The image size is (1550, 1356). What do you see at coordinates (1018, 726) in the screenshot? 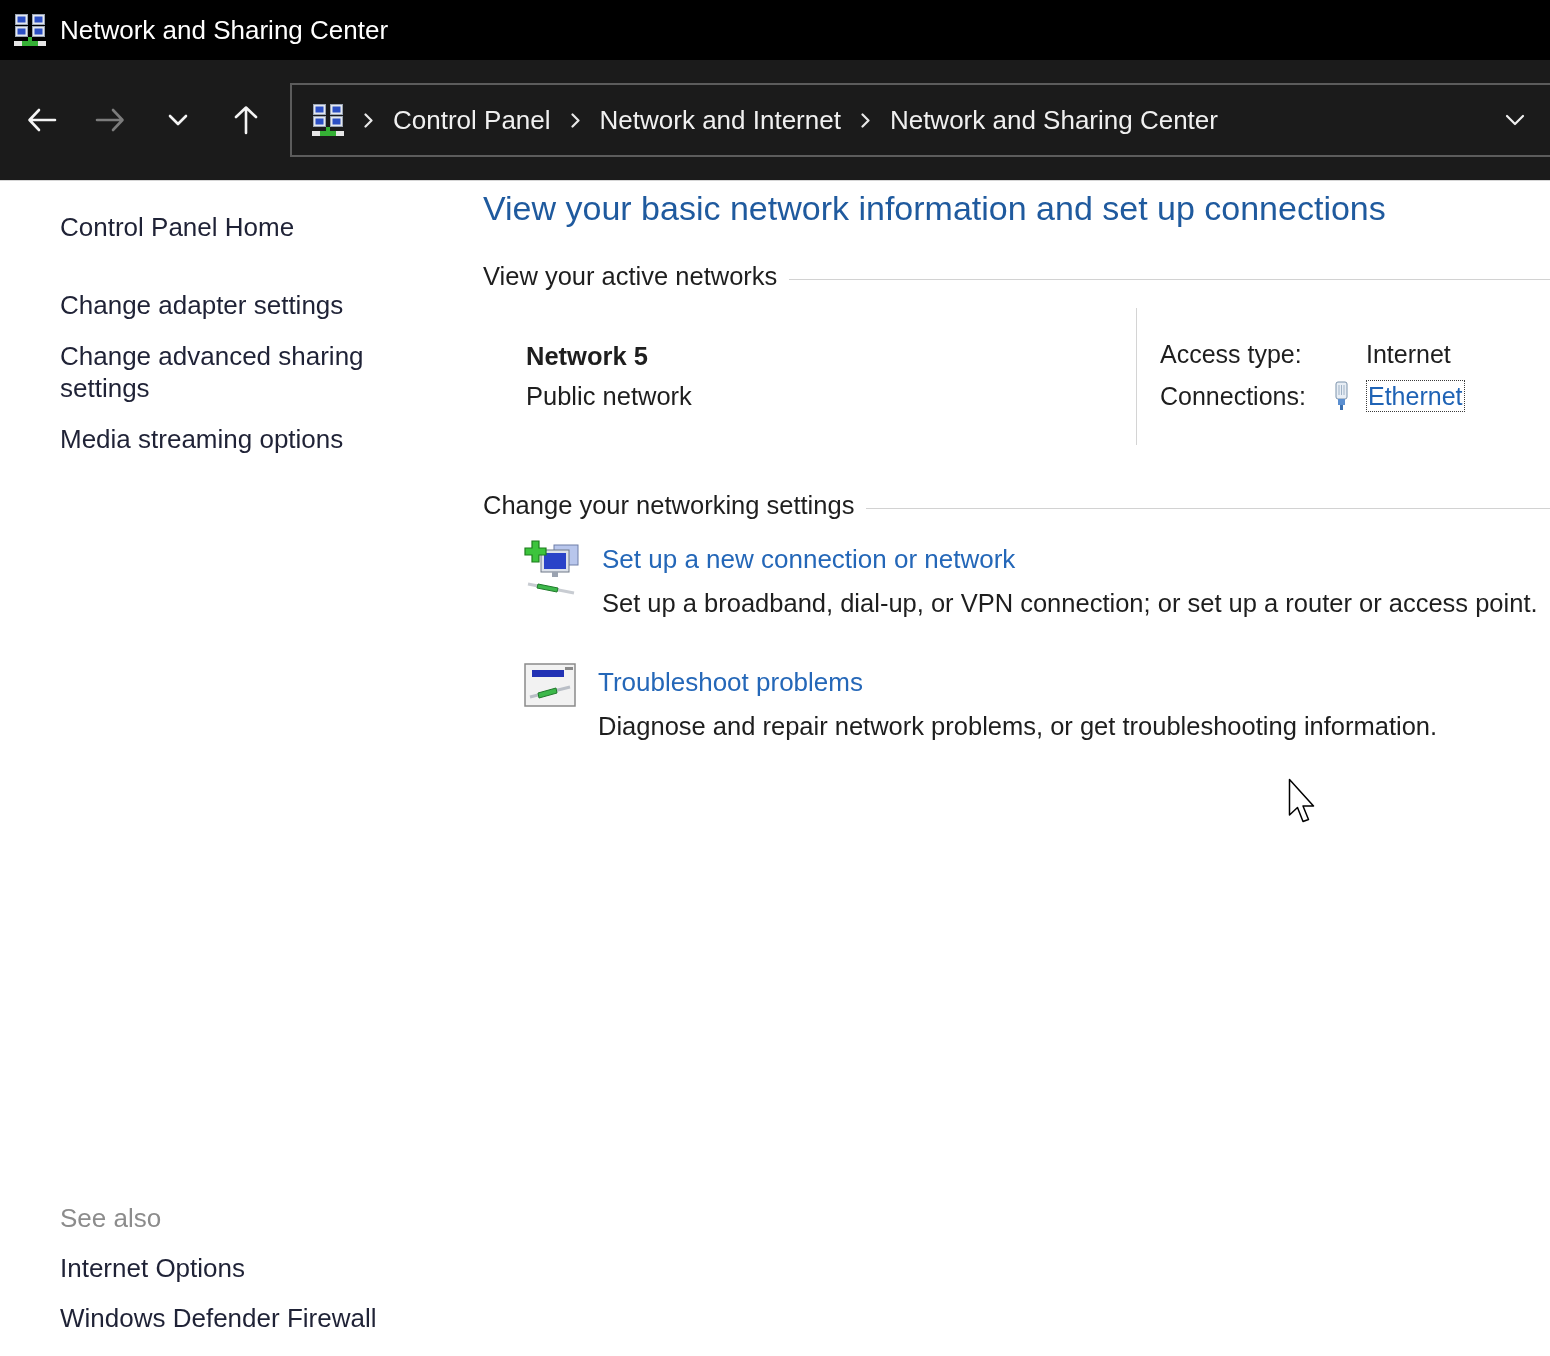
I see `task-description: Diagnose and repair network problems, or get troubleshooting information.` at bounding box center [1018, 726].